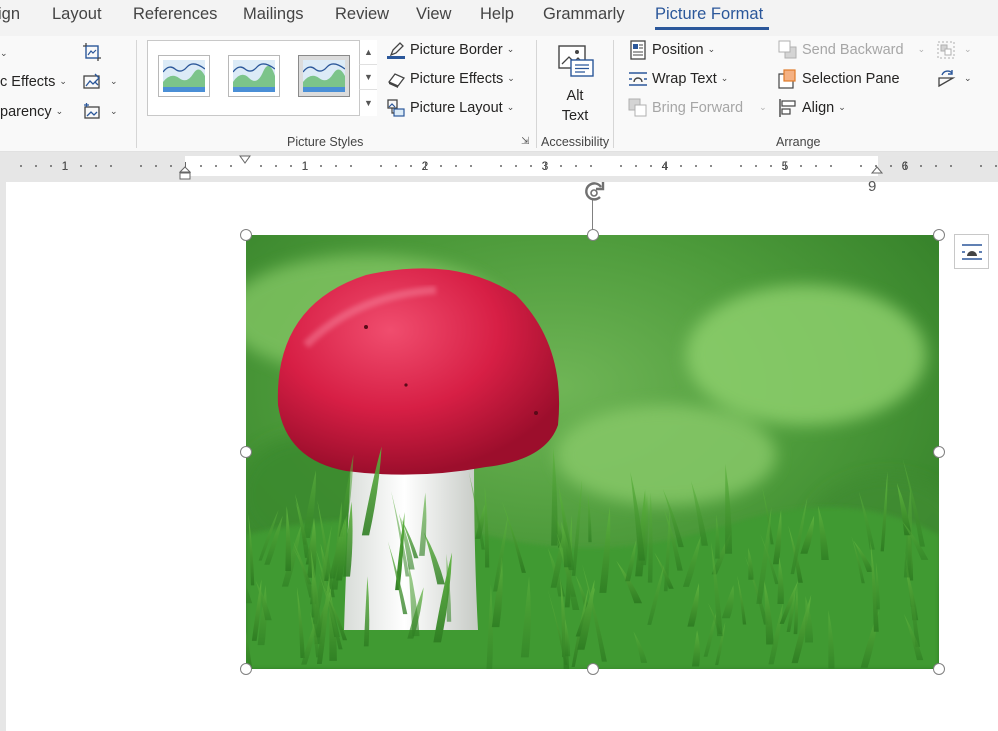 This screenshot has height=731, width=998. I want to click on artistic-effects-label: c Effects, so click(28, 82).